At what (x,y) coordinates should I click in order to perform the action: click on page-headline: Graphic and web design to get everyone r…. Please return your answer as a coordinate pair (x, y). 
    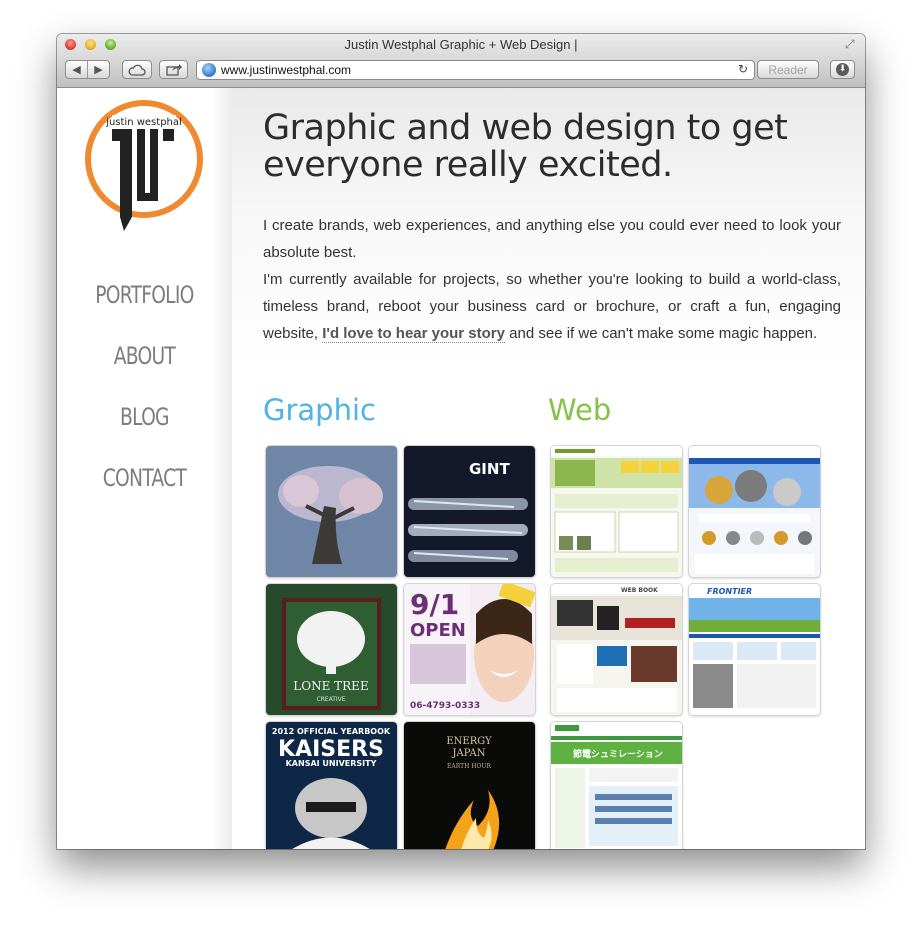
    Looking at the image, I should click on (525, 146).